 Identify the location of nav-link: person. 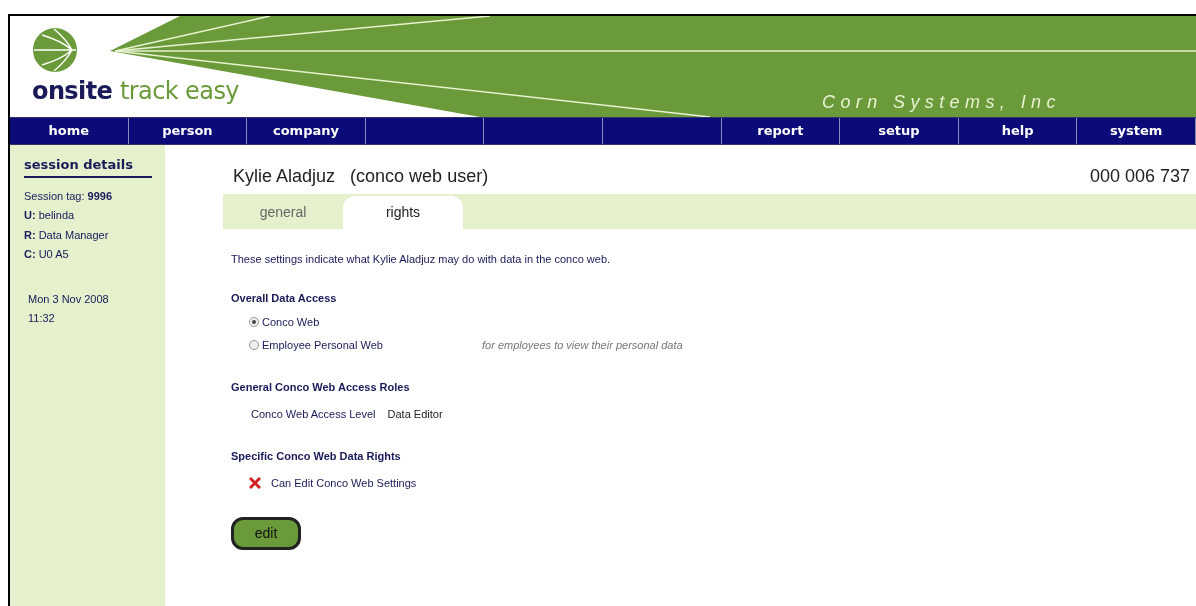
(188, 131).